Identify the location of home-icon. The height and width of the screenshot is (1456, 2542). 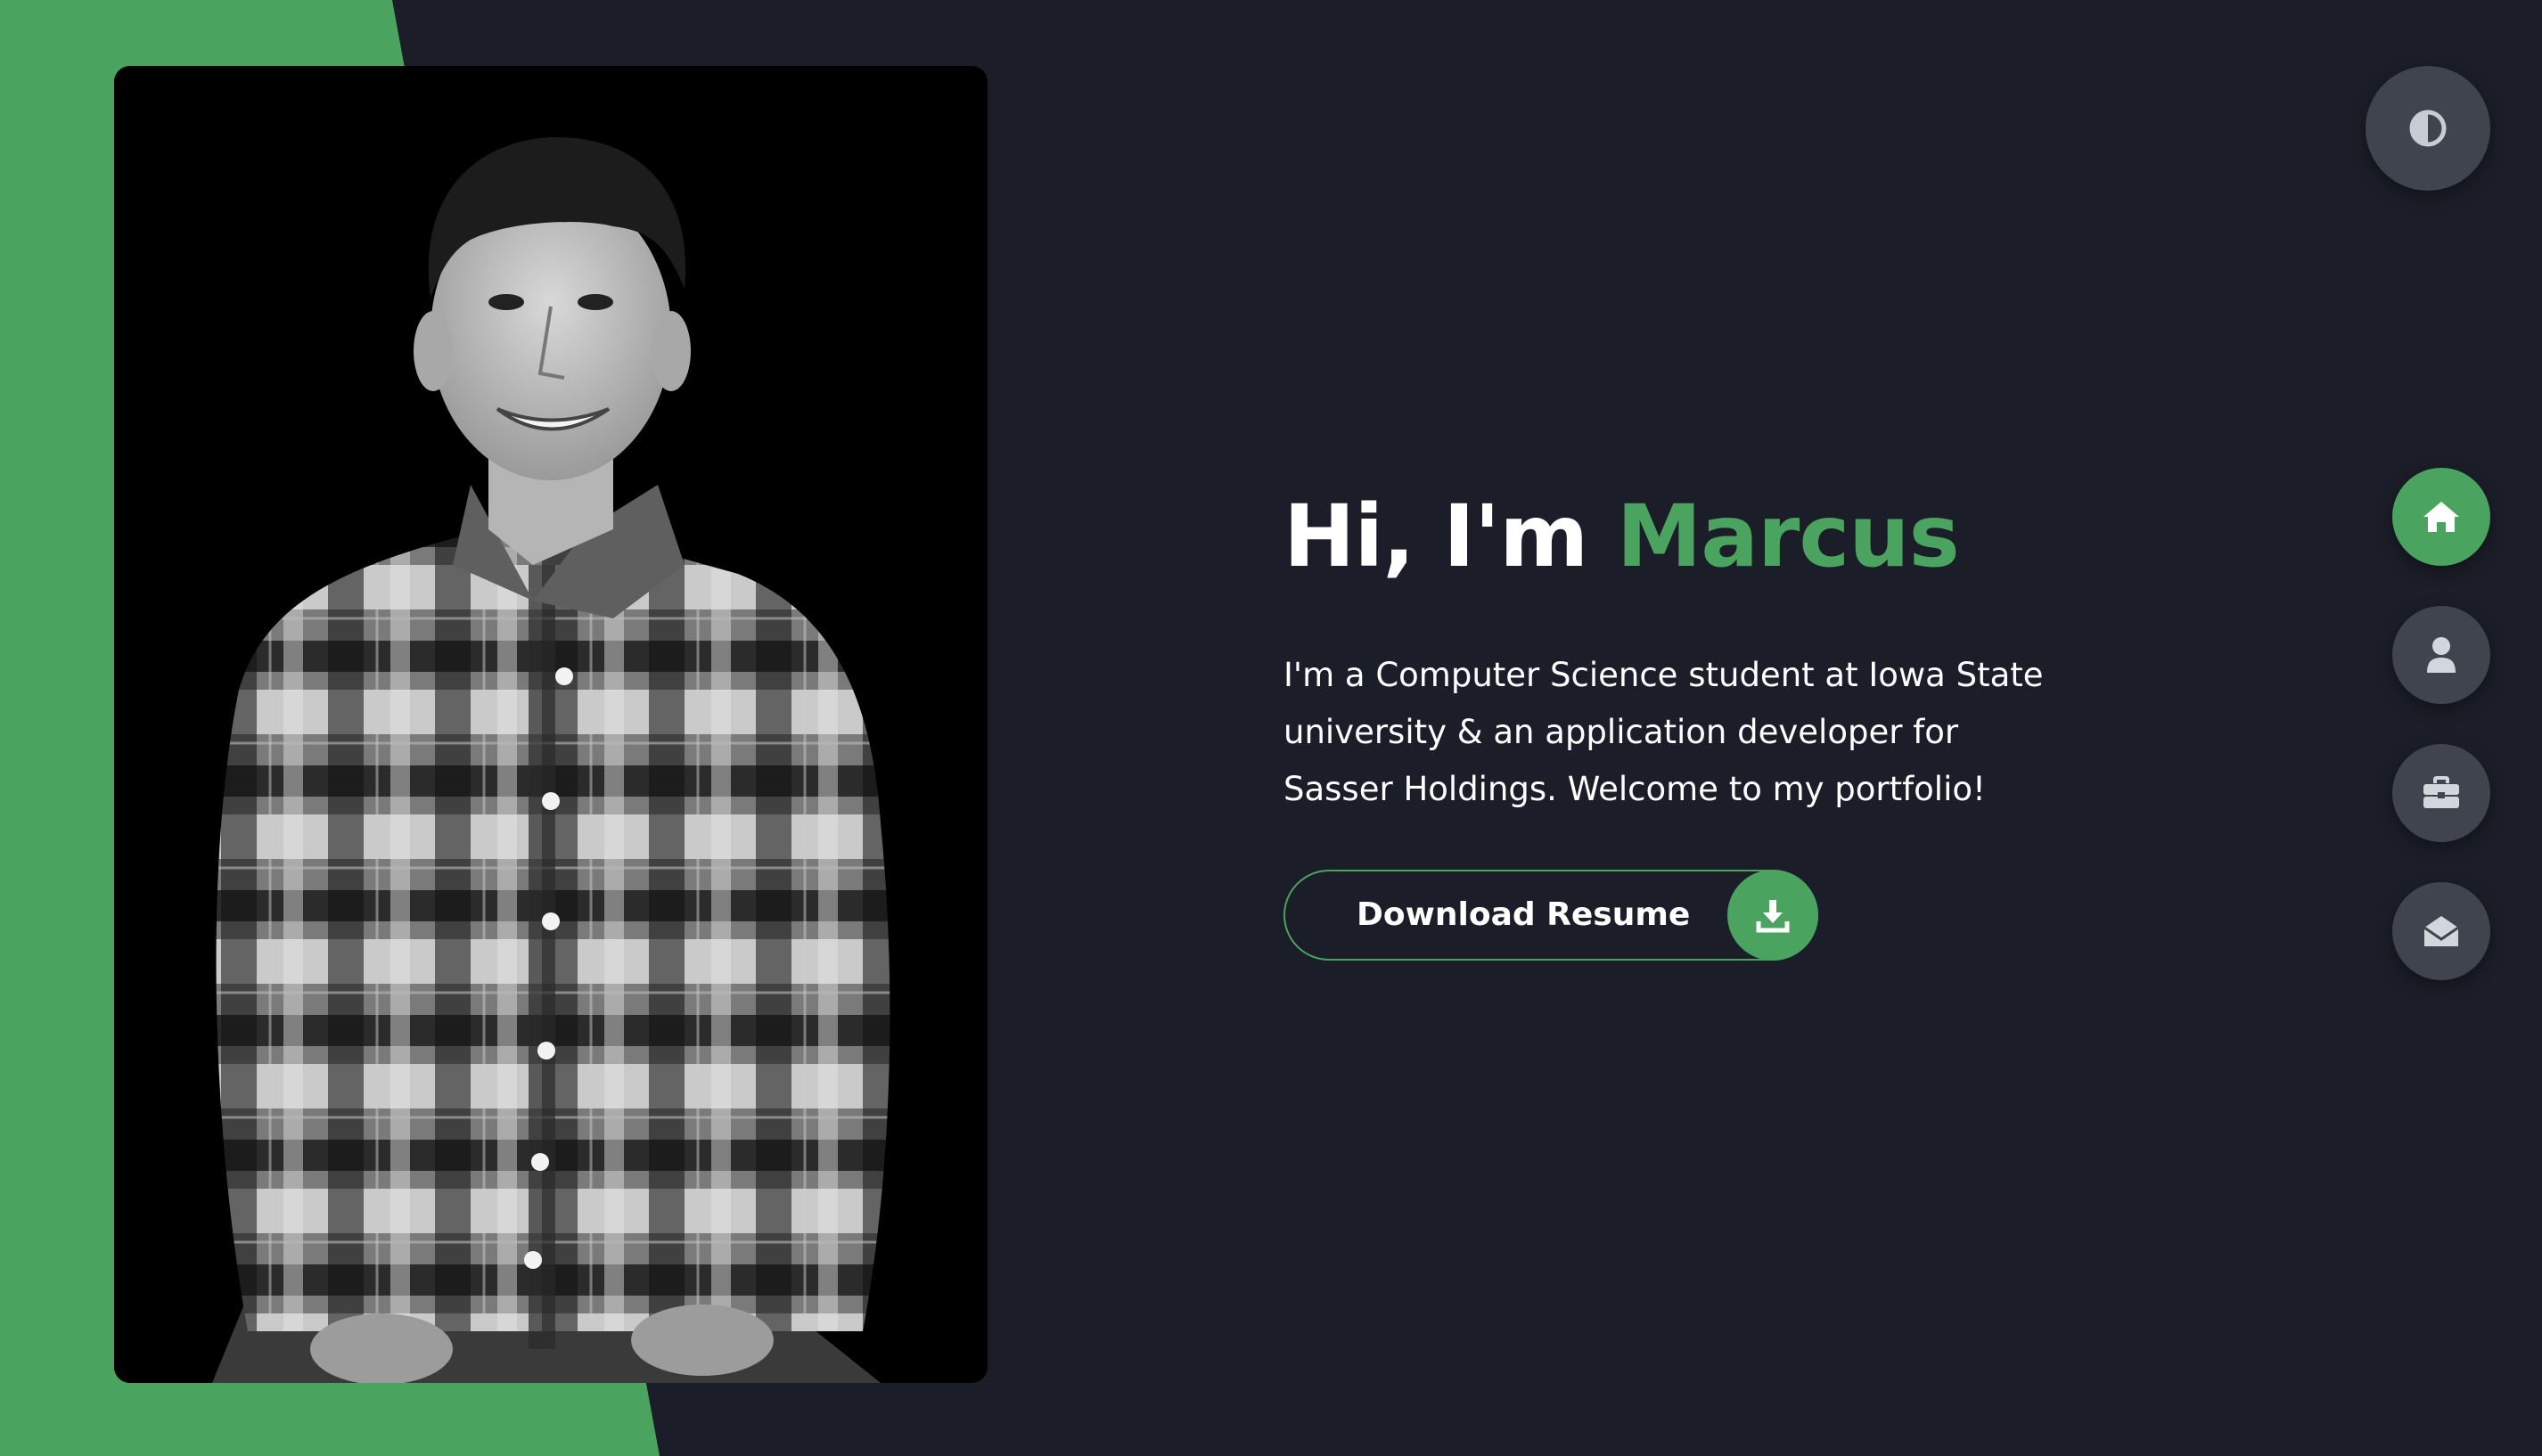
(2441, 517).